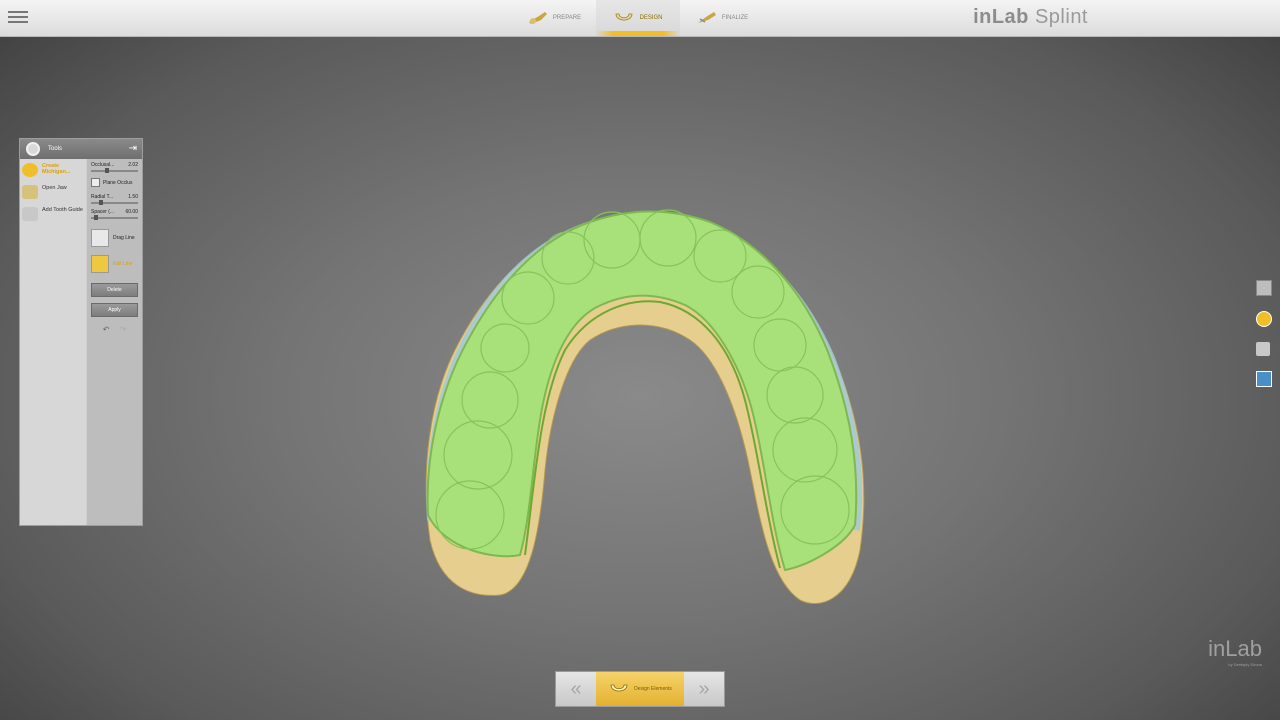 Image resolution: width=1280 pixels, height=720 pixels. What do you see at coordinates (1030, 17) in the screenshot?
I see `app-title: inLab Splint` at bounding box center [1030, 17].